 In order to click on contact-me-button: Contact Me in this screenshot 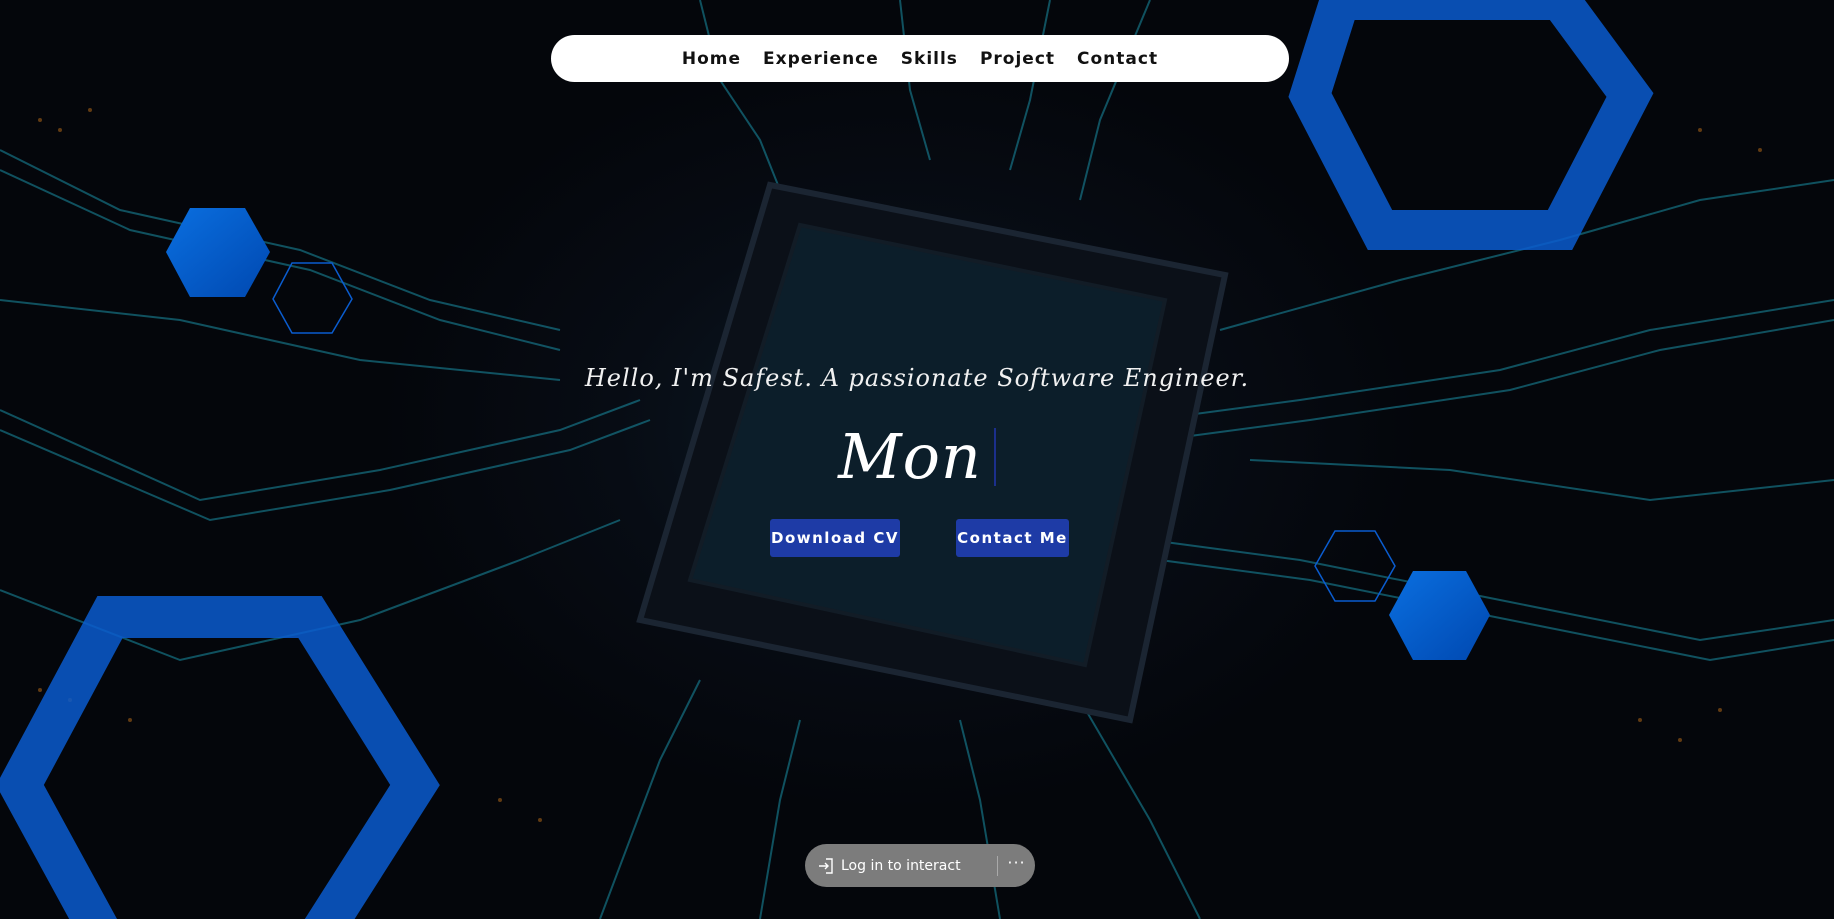, I will do `click(1012, 538)`.